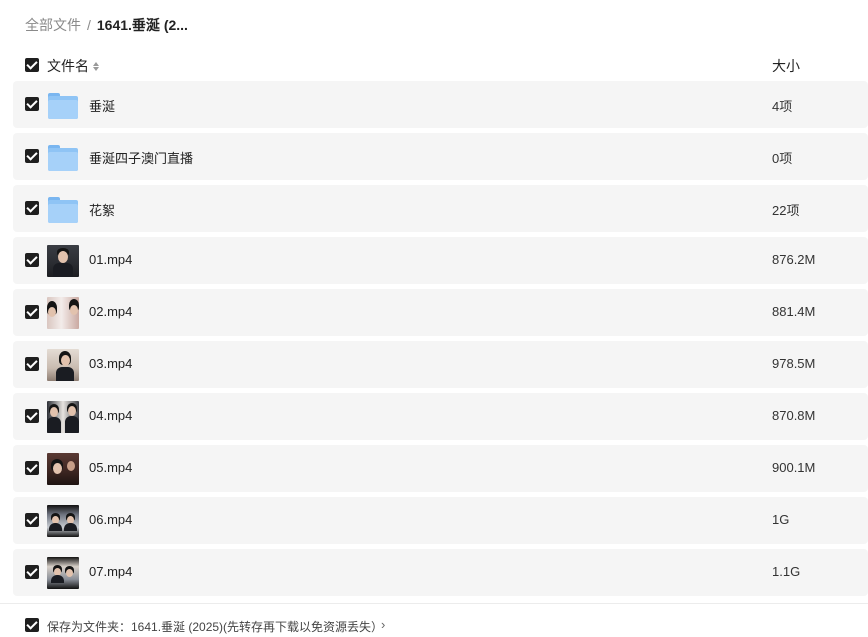  Describe the element at coordinates (141, 157) in the screenshot. I see `file-name: 垂涎四子澳门直播` at that location.